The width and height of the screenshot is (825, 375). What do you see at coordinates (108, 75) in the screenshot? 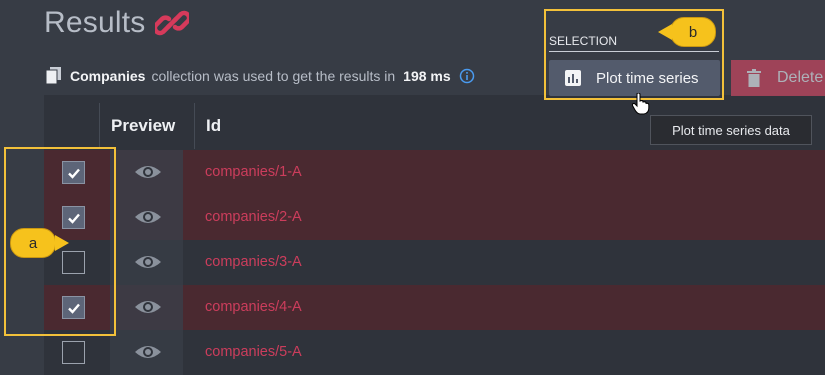
I see `collection-name: Companies` at bounding box center [108, 75].